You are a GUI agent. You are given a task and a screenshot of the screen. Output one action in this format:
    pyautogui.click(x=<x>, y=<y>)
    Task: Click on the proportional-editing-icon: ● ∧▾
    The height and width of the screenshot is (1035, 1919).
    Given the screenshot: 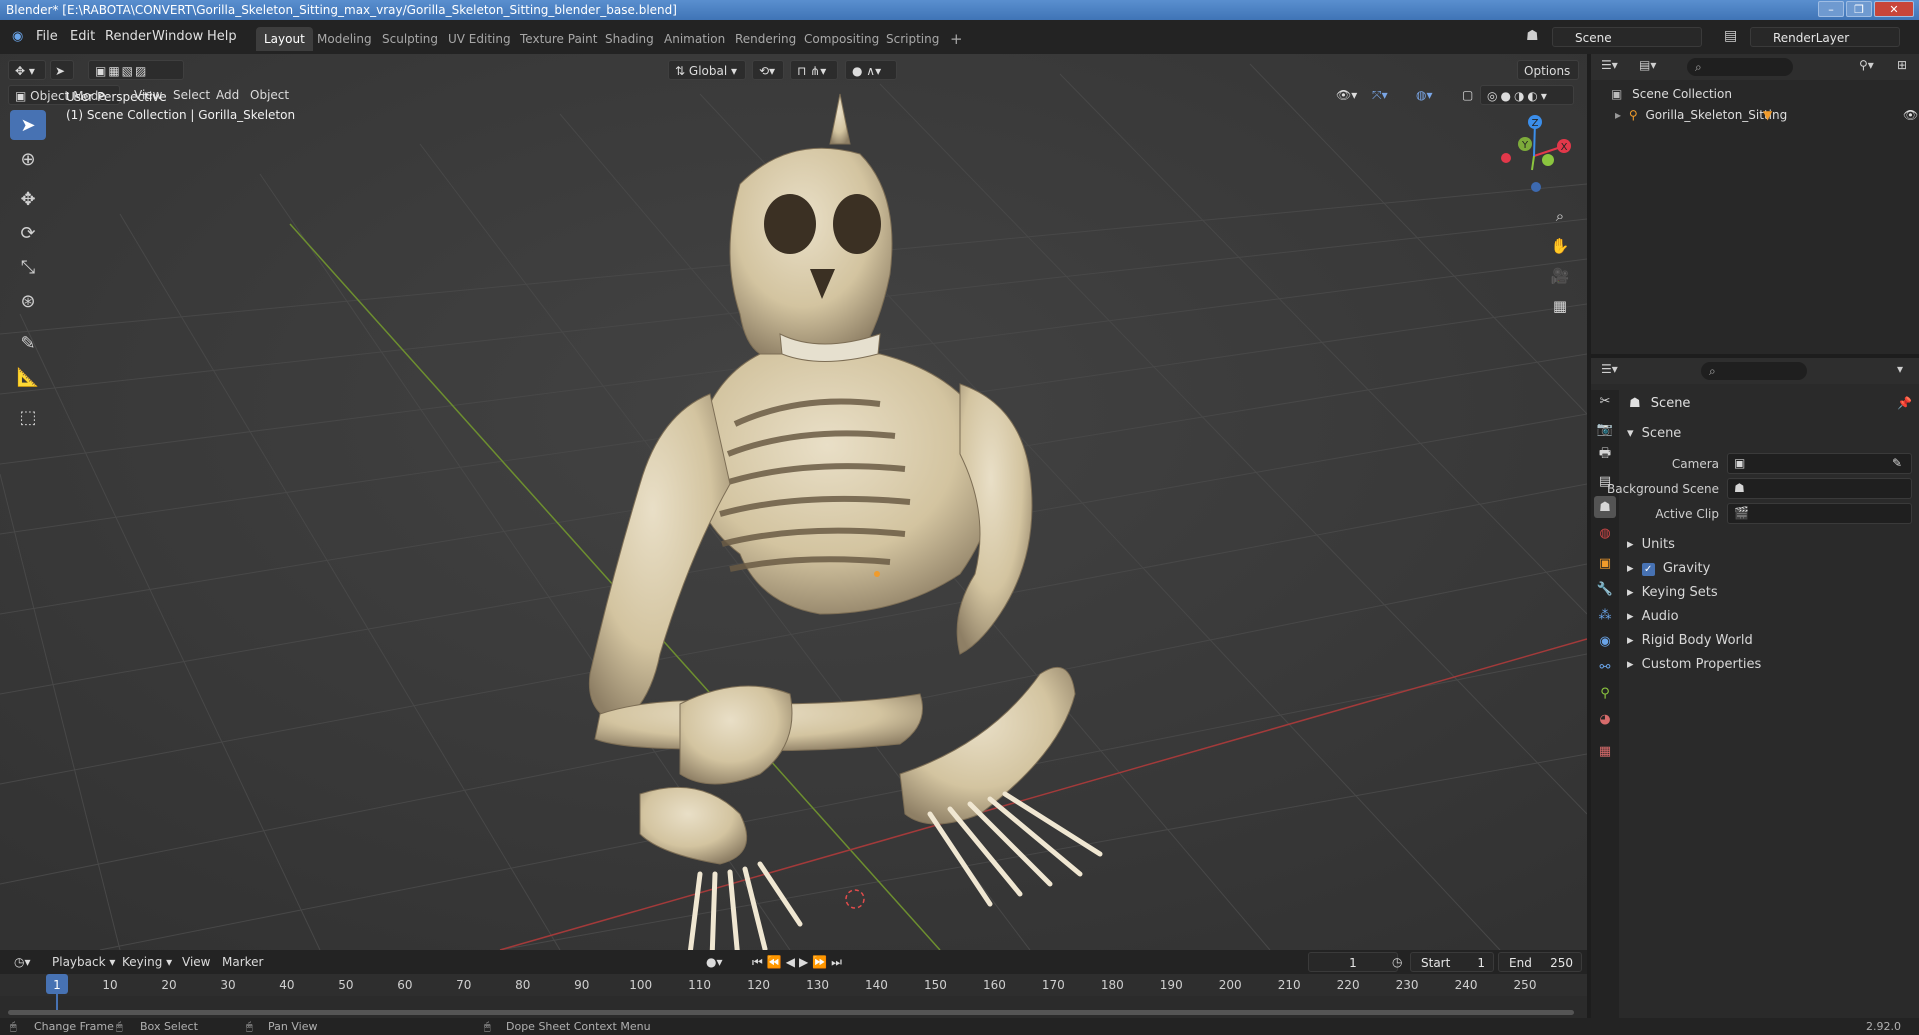 What is the action you would take?
    pyautogui.click(x=871, y=70)
    